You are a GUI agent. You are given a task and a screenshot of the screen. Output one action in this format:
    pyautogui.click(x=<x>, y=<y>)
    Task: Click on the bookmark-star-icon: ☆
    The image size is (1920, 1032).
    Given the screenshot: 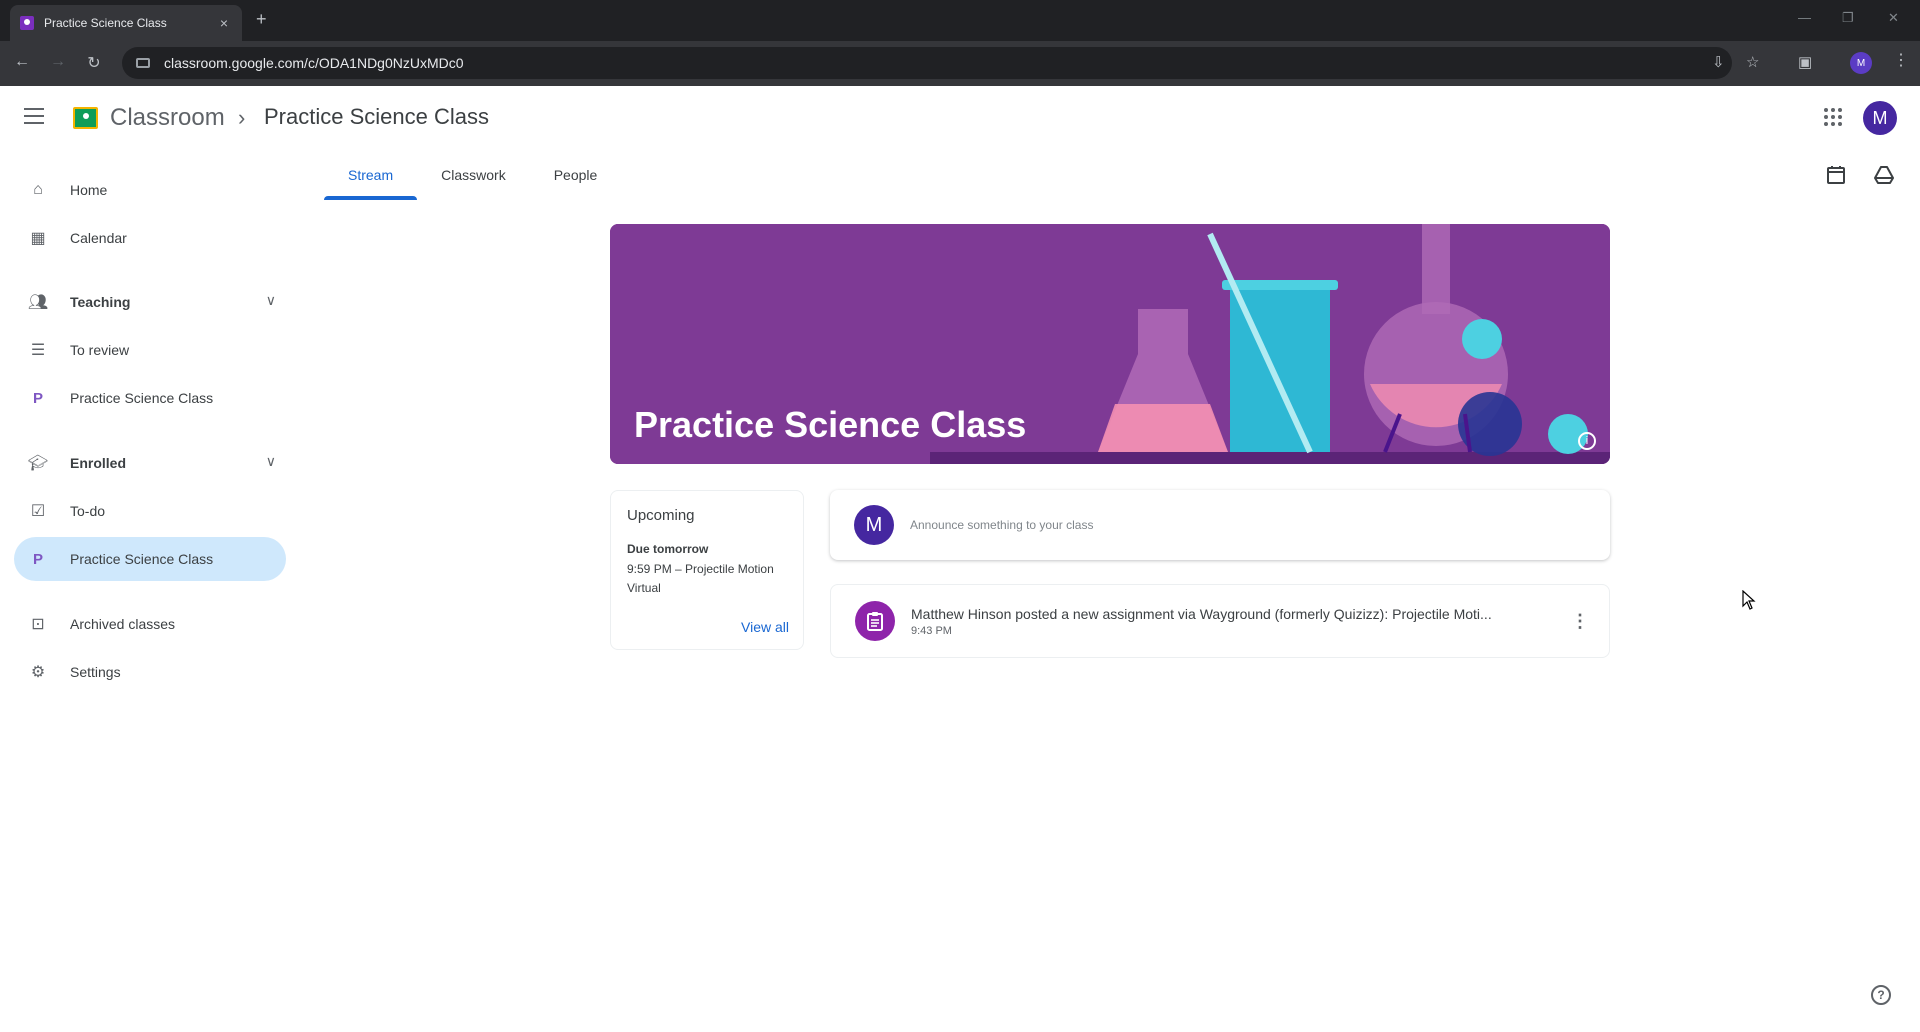 What is the action you would take?
    pyautogui.click(x=1752, y=62)
    